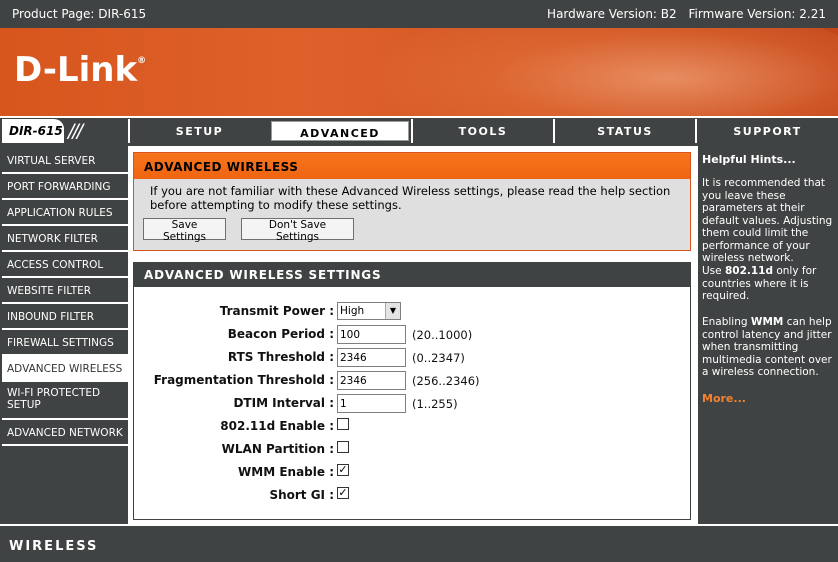 This screenshot has height=562, width=838. What do you see at coordinates (65, 265) in the screenshot?
I see `sidebar-item-access-control: ACCESS CONTROL` at bounding box center [65, 265].